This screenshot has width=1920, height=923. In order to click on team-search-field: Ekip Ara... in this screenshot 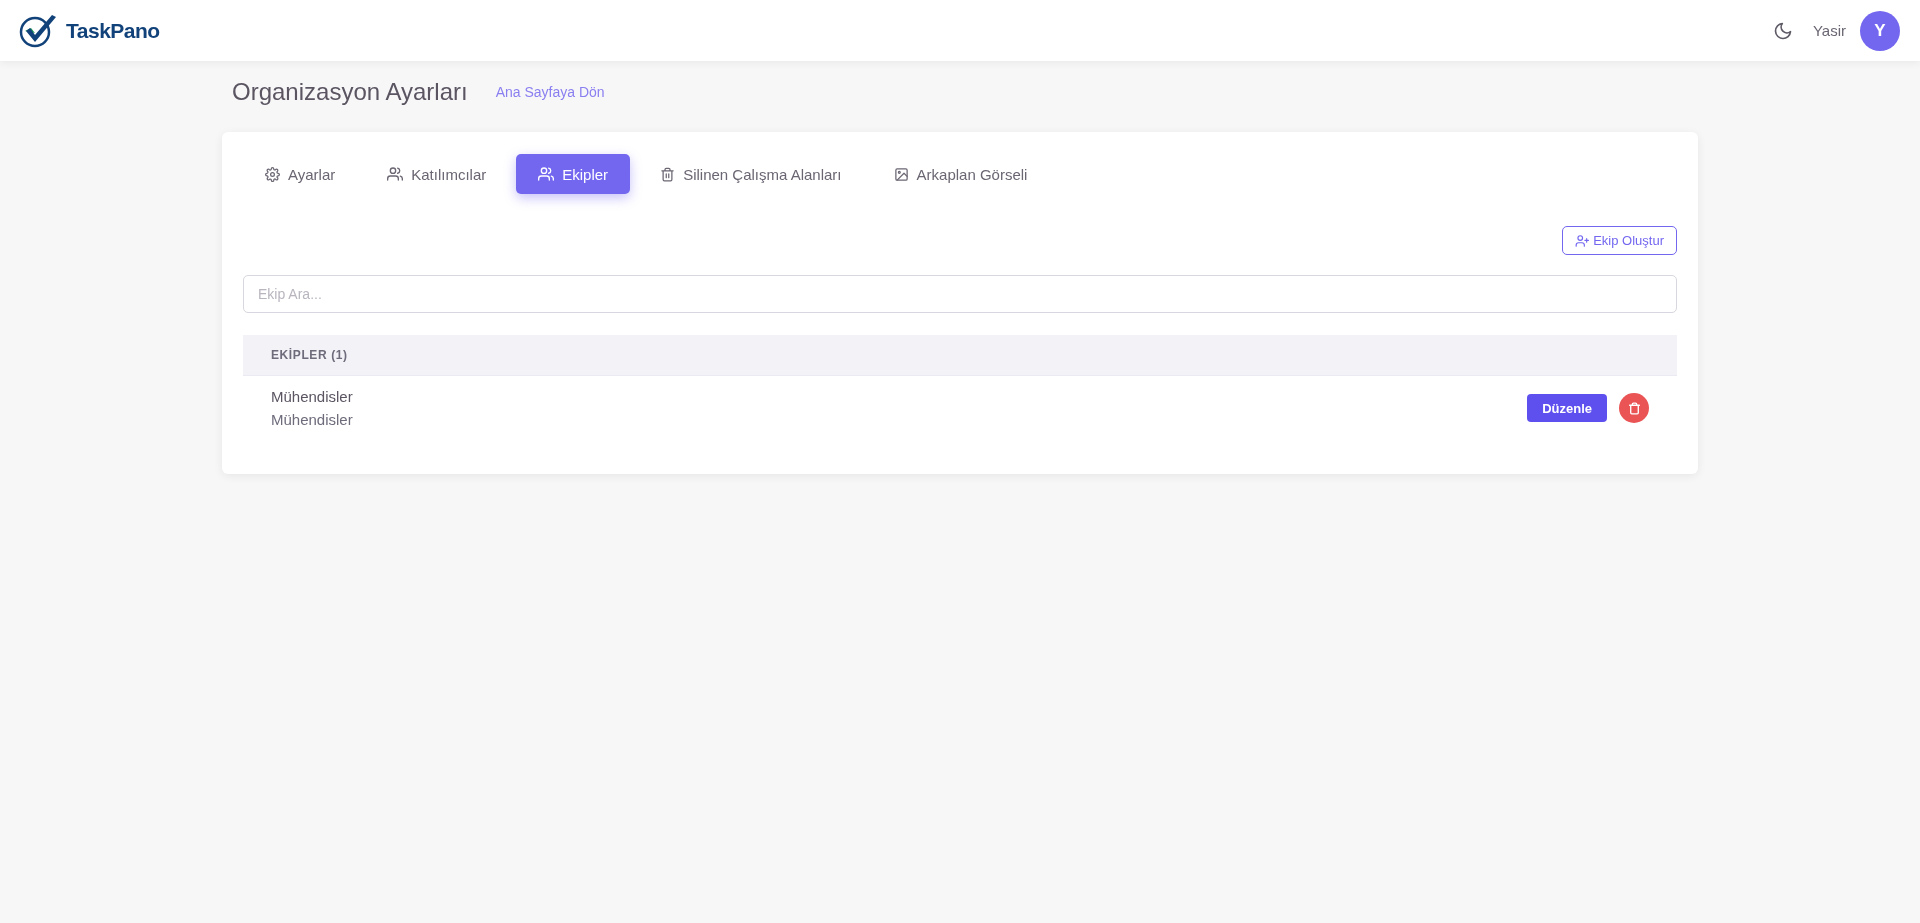, I will do `click(960, 294)`.